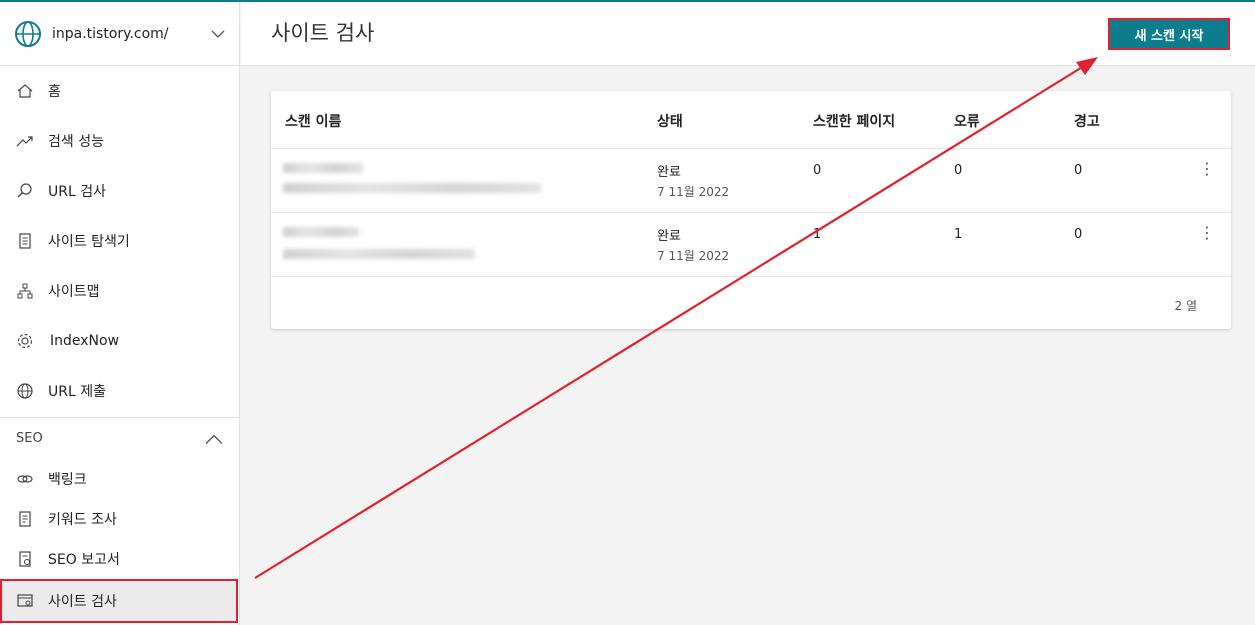 The height and width of the screenshot is (625, 1255). I want to click on sidebar-item-search-performance: 검색 성능, so click(119, 141).